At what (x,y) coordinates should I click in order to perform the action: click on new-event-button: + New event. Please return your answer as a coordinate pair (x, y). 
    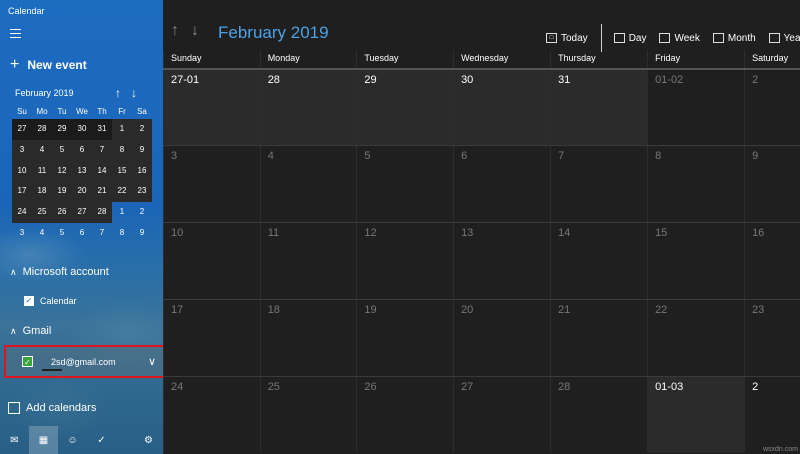
    Looking at the image, I should click on (48, 65).